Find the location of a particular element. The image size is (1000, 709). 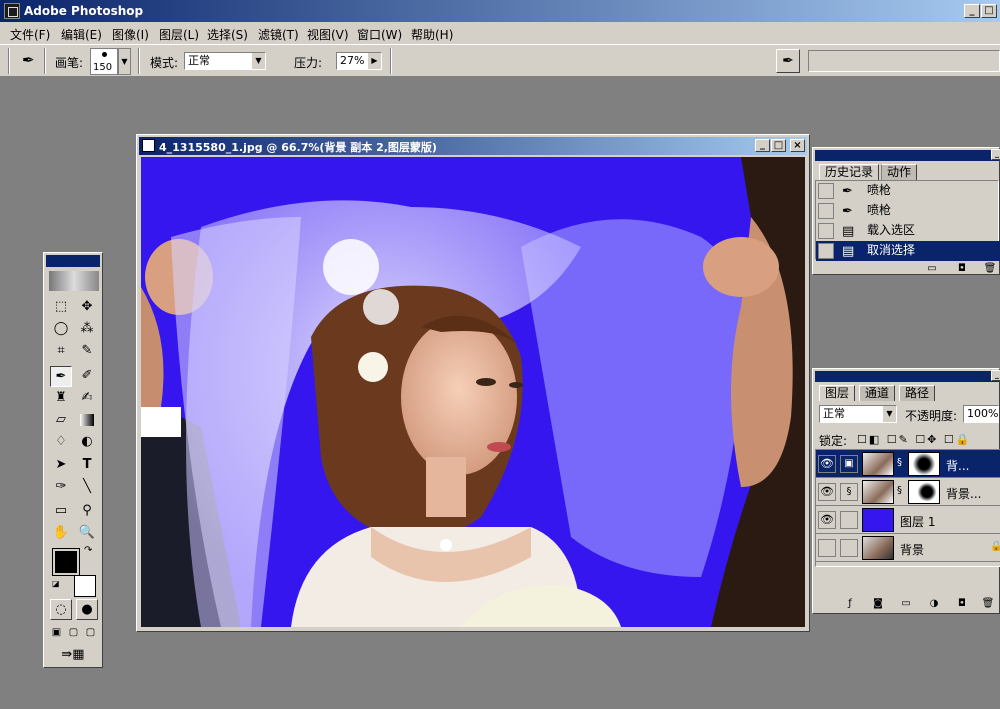

notes-tool-icon: ▭ is located at coordinates (61, 511).